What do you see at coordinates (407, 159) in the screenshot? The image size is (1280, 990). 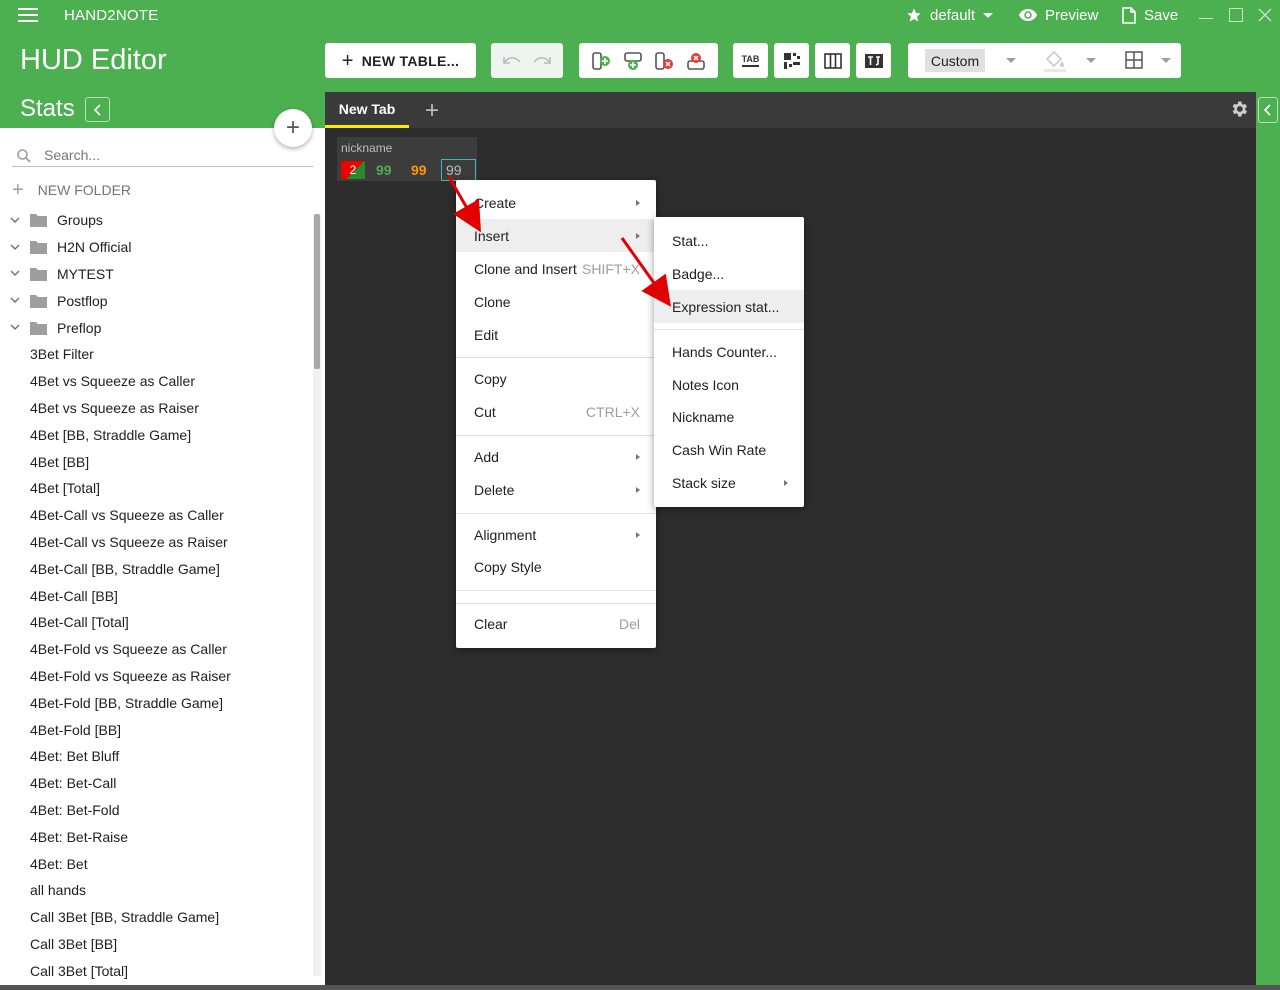 I see `hud-panel: nickname 2 99 99 99` at bounding box center [407, 159].